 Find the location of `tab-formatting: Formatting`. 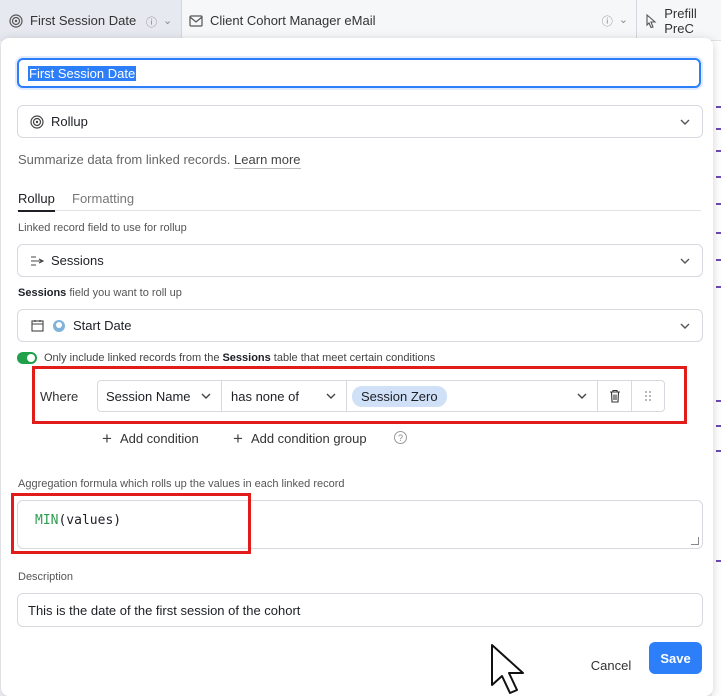

tab-formatting: Formatting is located at coordinates (103, 198).